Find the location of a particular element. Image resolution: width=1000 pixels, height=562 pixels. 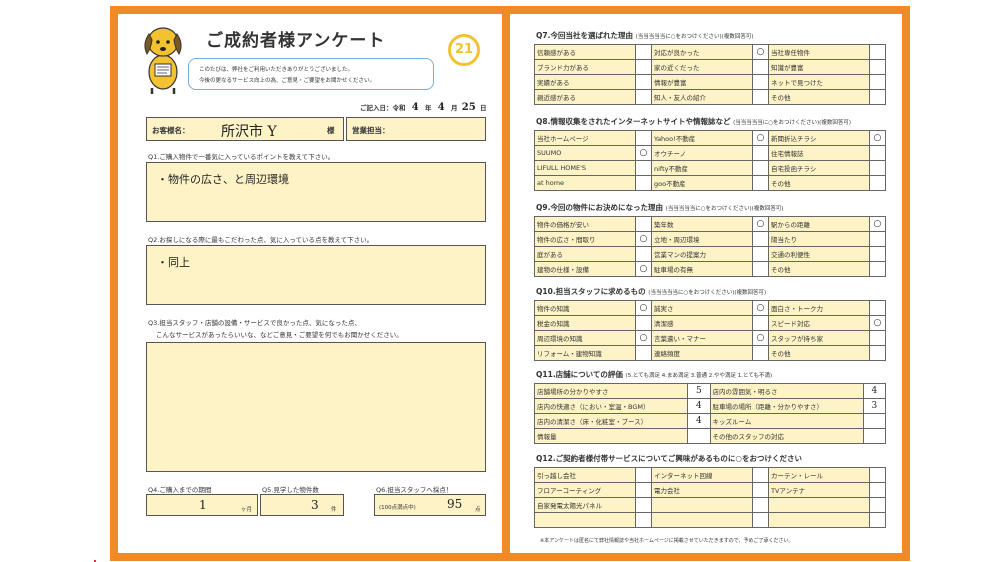

q2-answer-box: ・同上 is located at coordinates (316, 275).